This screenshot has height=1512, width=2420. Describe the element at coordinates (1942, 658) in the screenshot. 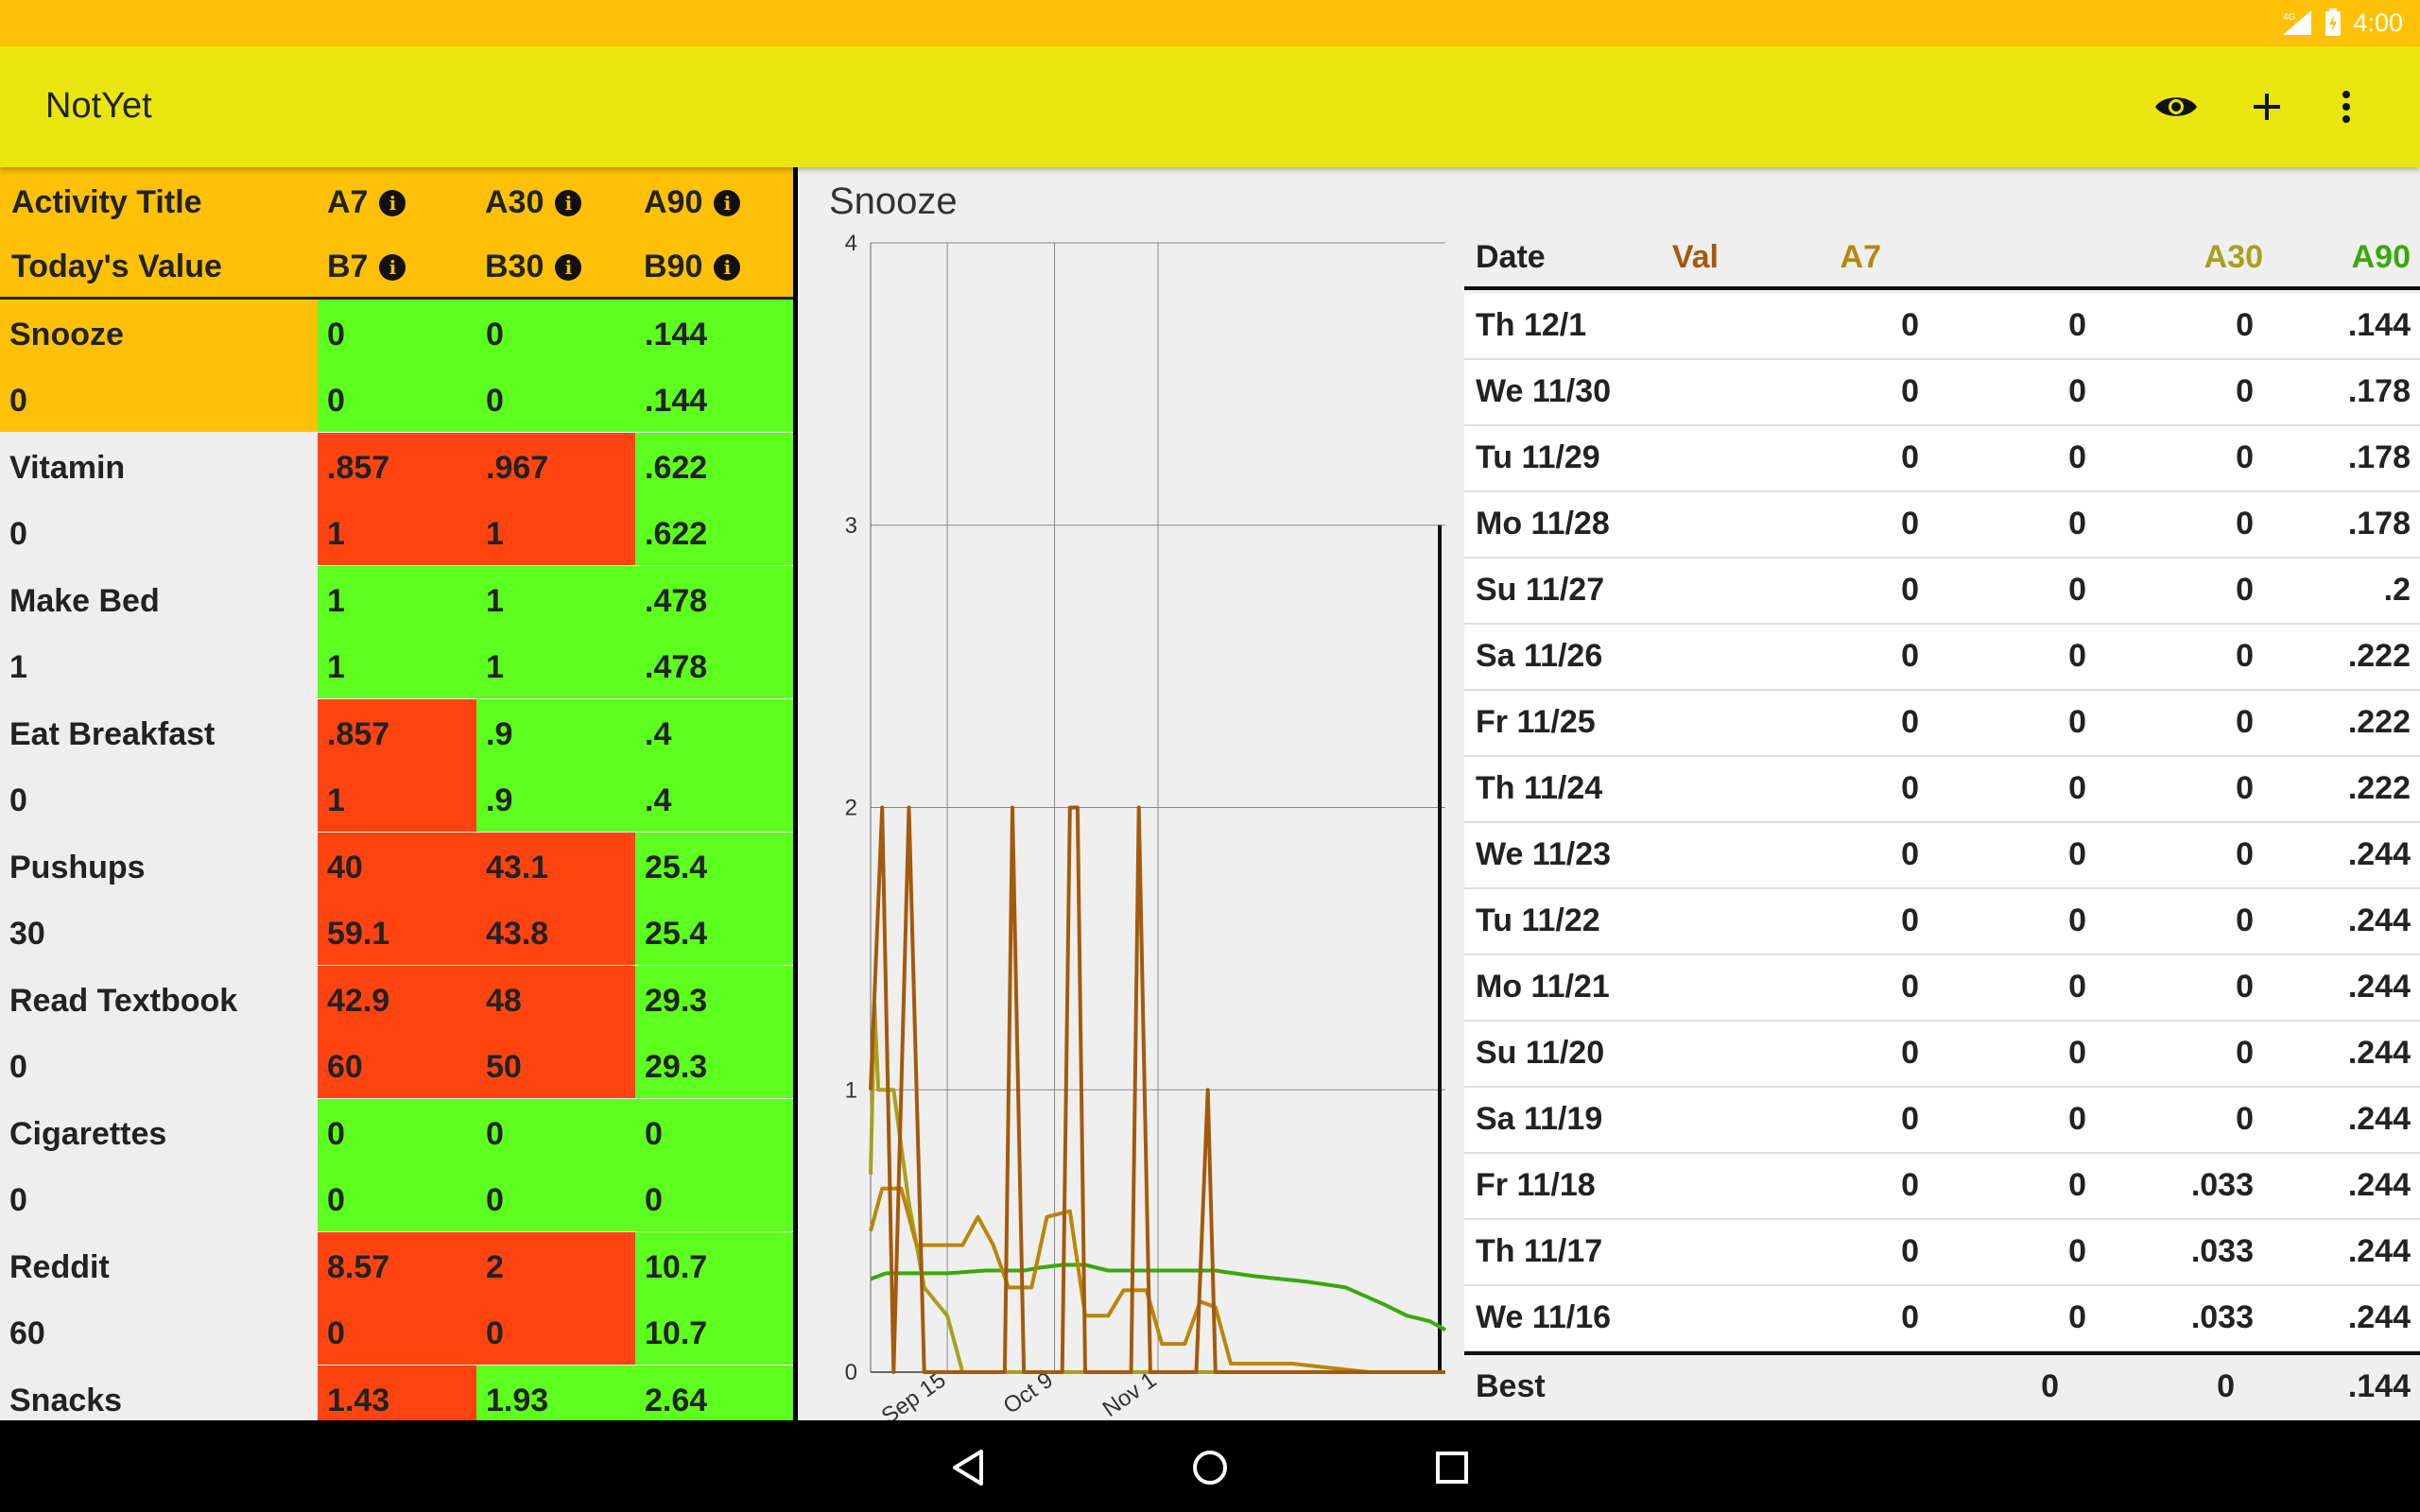

I see `table-row: Sa 11/26 0 0 0 .222` at that location.